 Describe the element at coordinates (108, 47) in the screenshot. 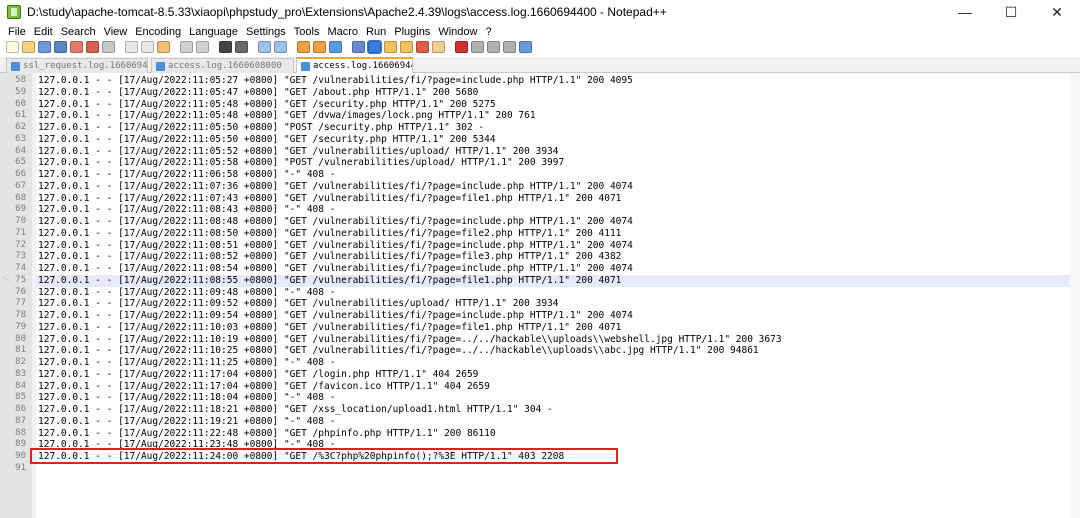

I see `print-icon` at that location.